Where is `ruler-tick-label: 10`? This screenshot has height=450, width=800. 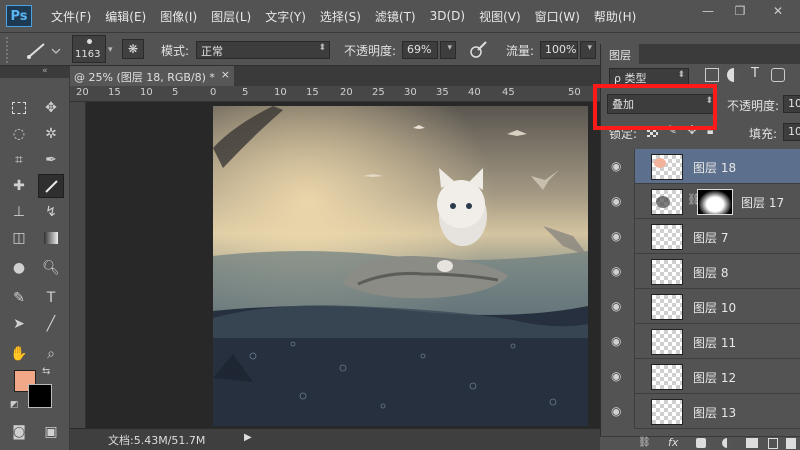 ruler-tick-label: 10 is located at coordinates (146, 92).